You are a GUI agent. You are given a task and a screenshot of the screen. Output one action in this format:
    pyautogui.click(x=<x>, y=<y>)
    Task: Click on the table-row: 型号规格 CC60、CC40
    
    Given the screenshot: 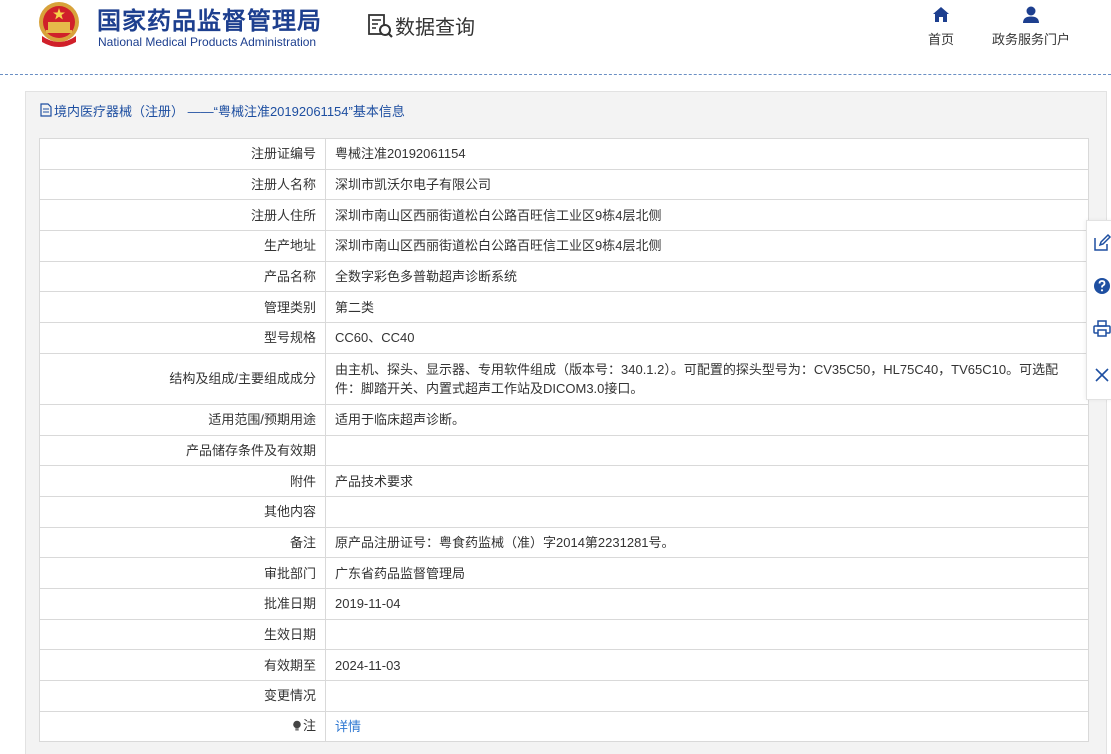 What is the action you would take?
    pyautogui.click(x=564, y=338)
    